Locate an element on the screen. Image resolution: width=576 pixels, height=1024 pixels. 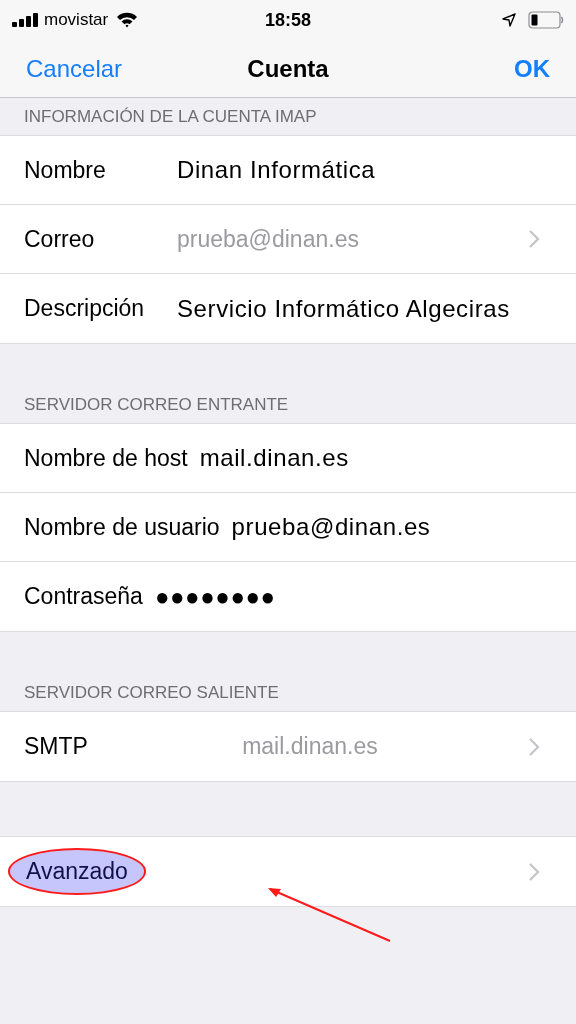
section-header: SERVIDOR CORREO ENTRANTE is located at coordinates (156, 404).